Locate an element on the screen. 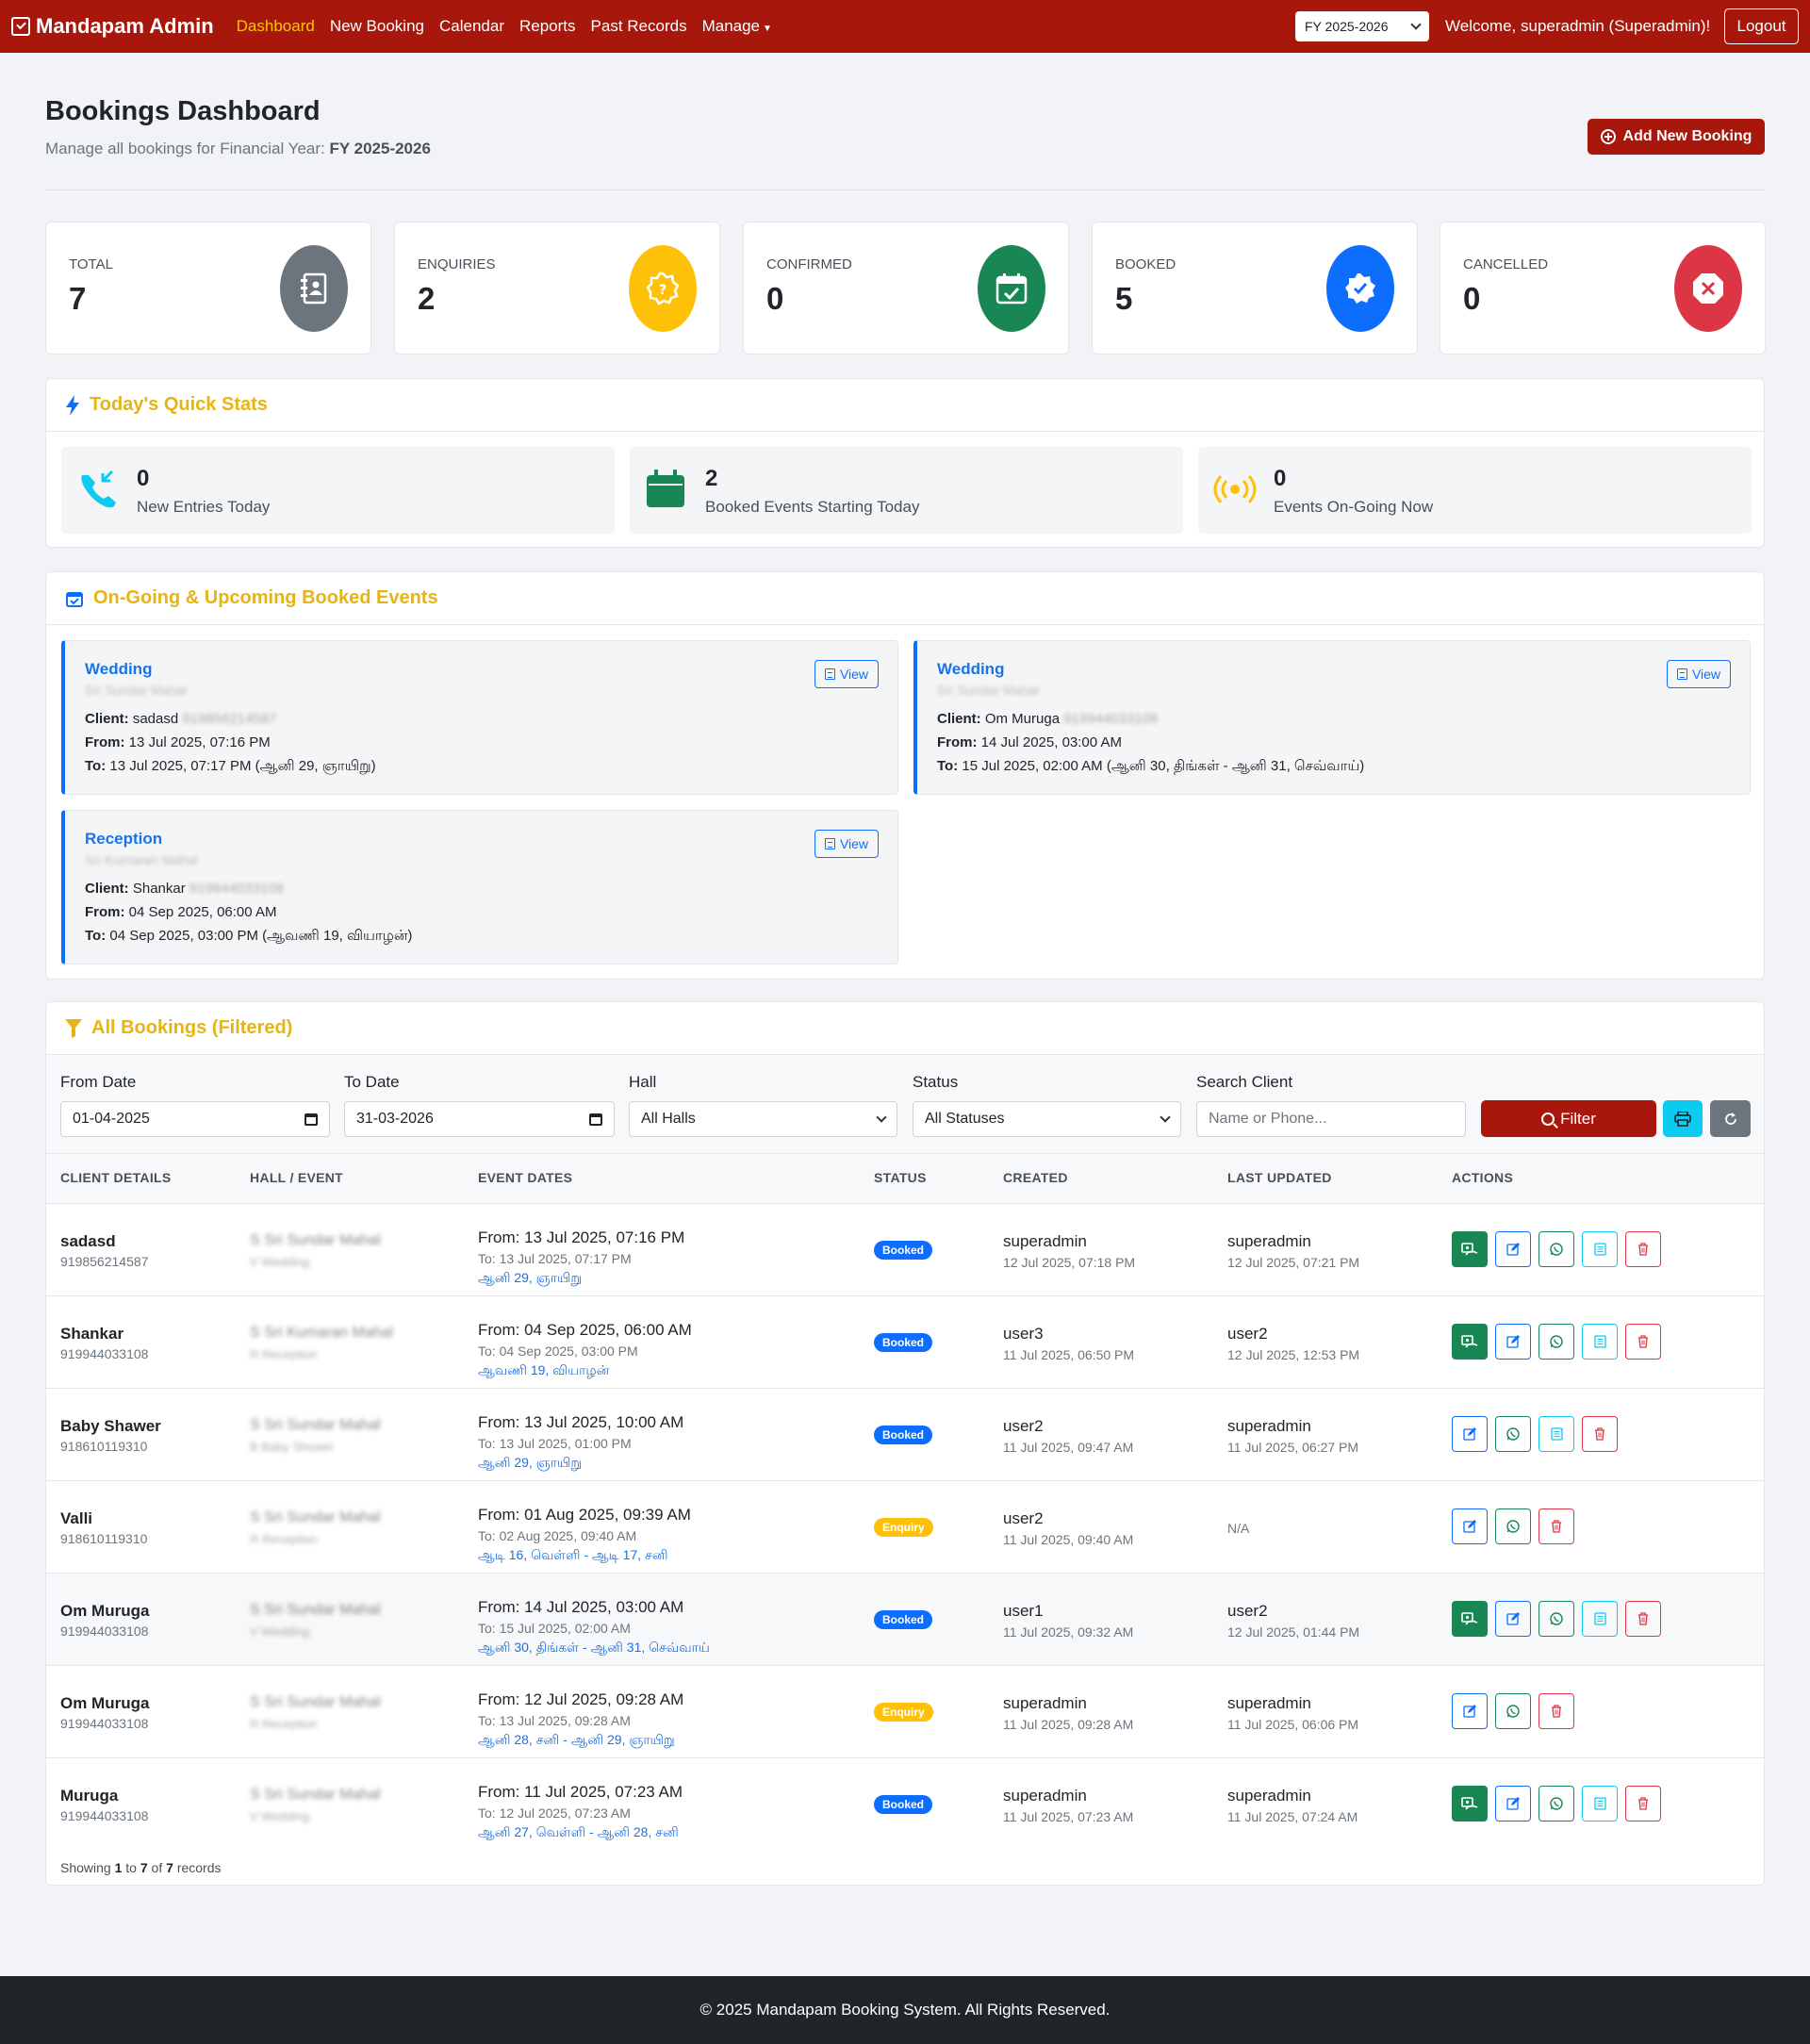 The width and height of the screenshot is (1810, 2044). stat-value: 2 is located at coordinates (427, 298).